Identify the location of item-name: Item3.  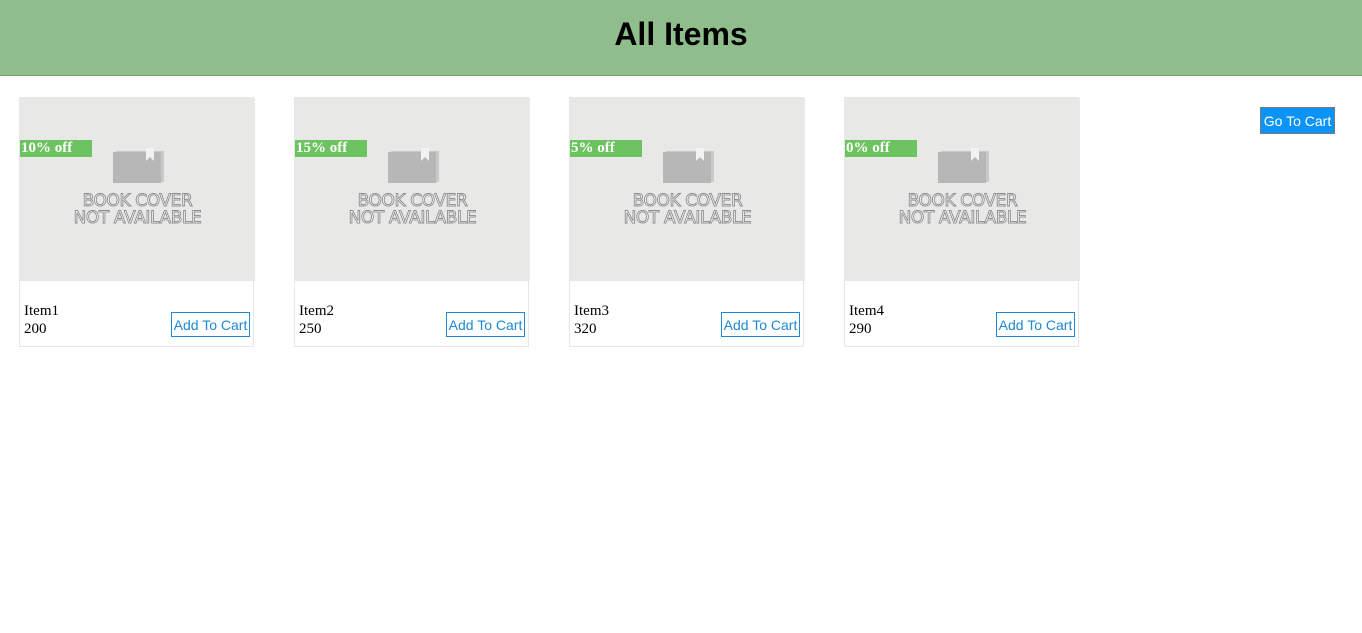
(591, 311).